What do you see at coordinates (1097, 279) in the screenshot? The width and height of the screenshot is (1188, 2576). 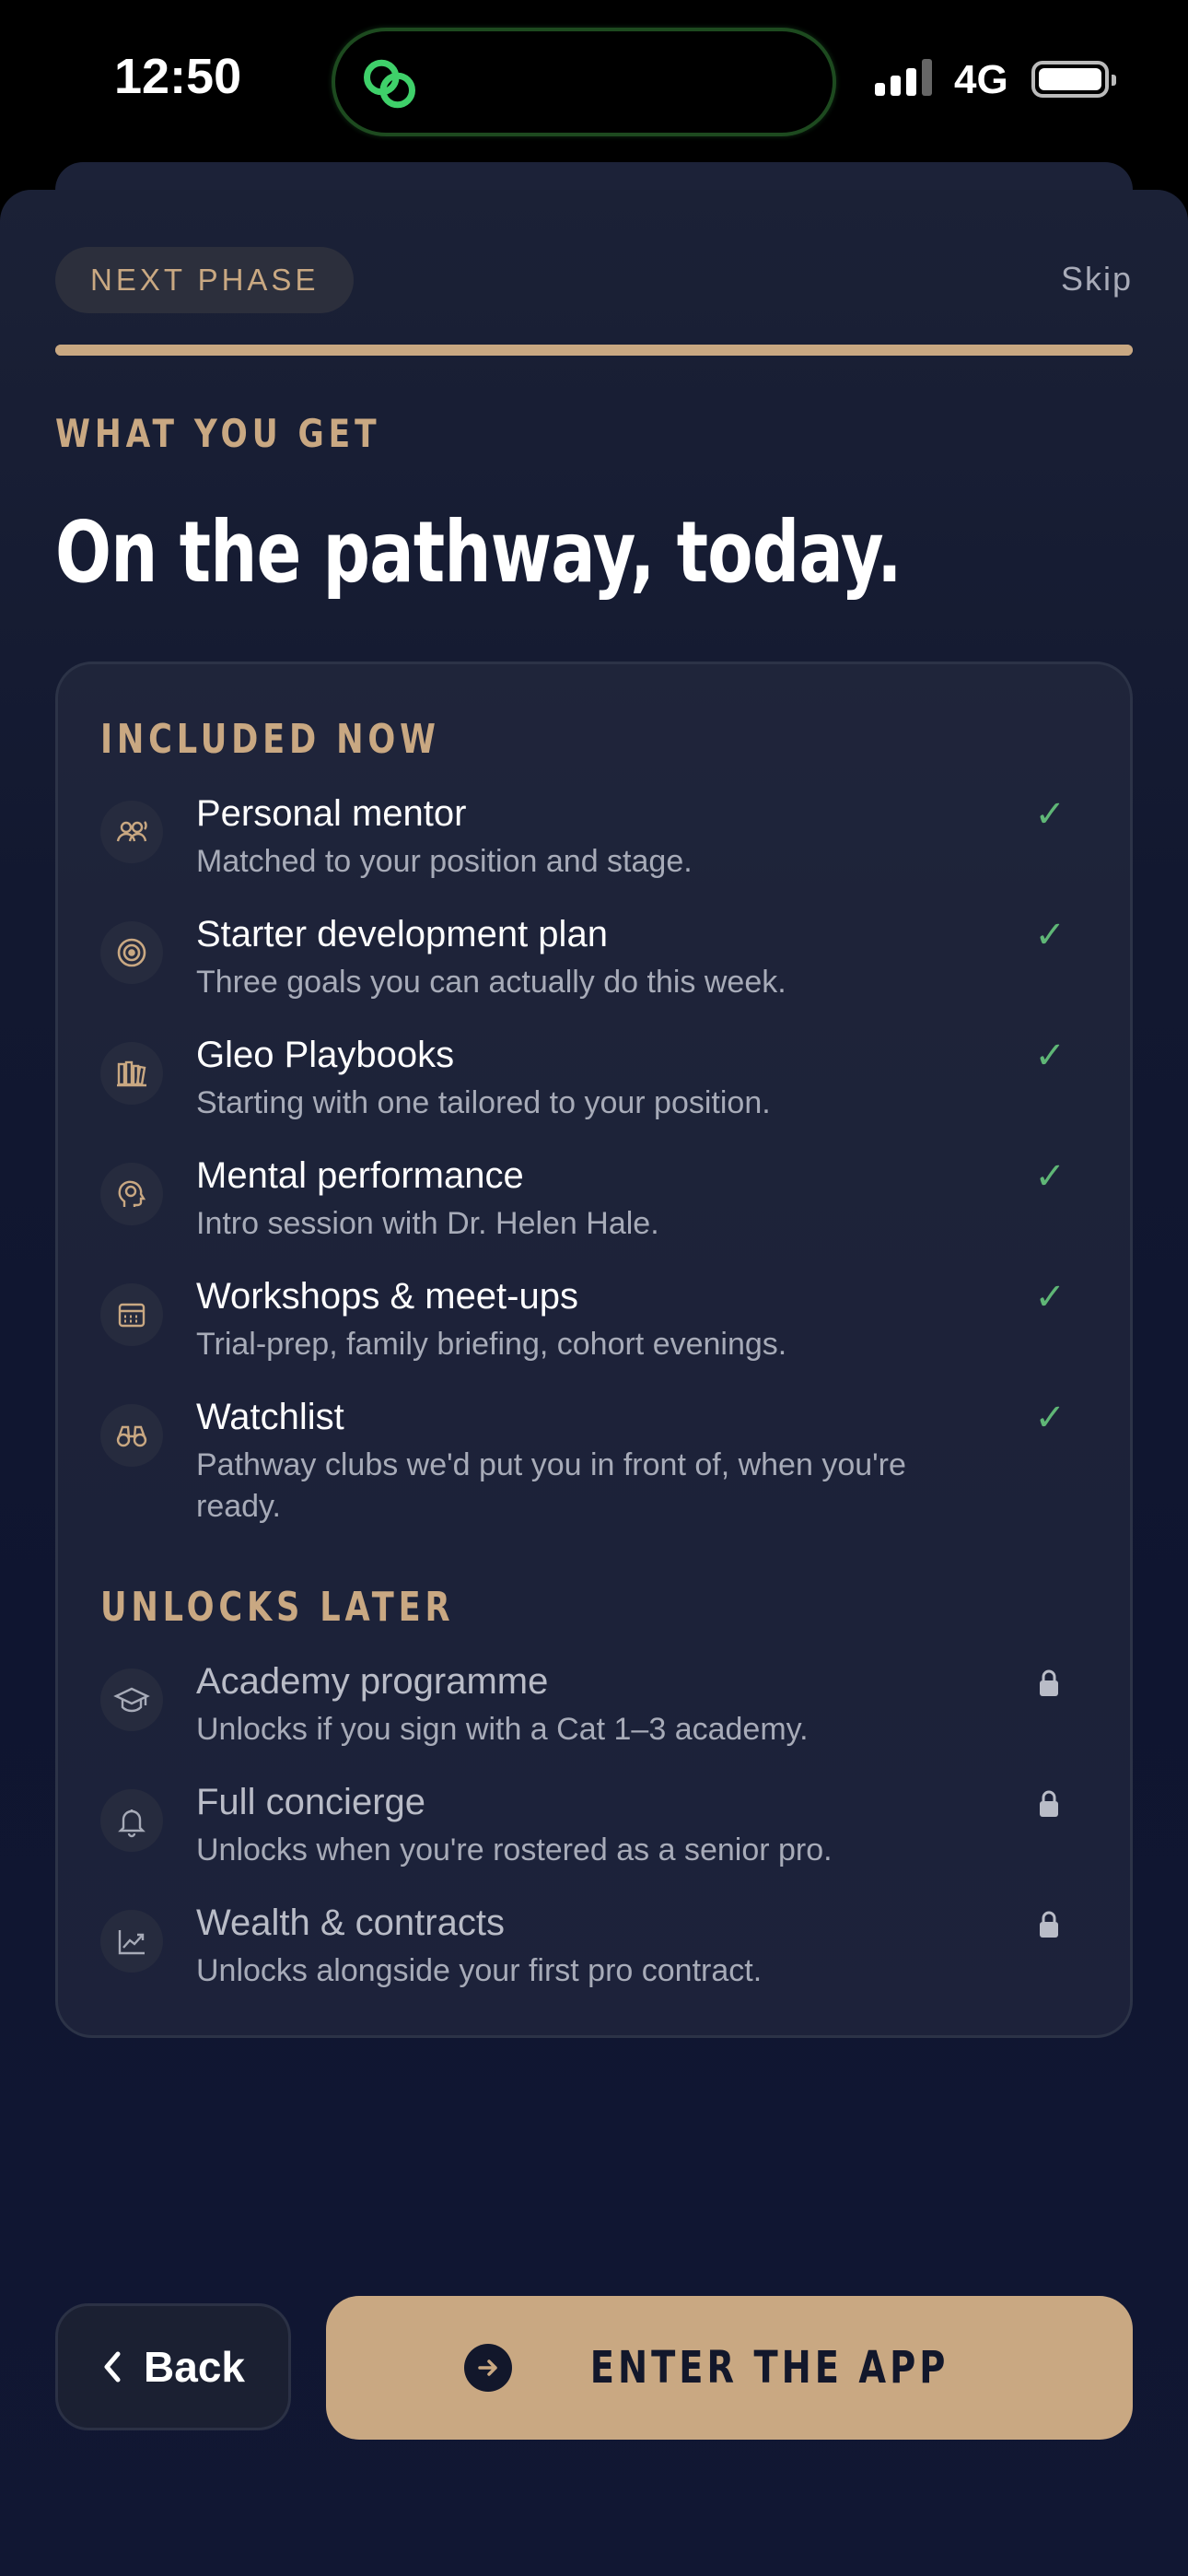 I see `skip-button: Skip` at bounding box center [1097, 279].